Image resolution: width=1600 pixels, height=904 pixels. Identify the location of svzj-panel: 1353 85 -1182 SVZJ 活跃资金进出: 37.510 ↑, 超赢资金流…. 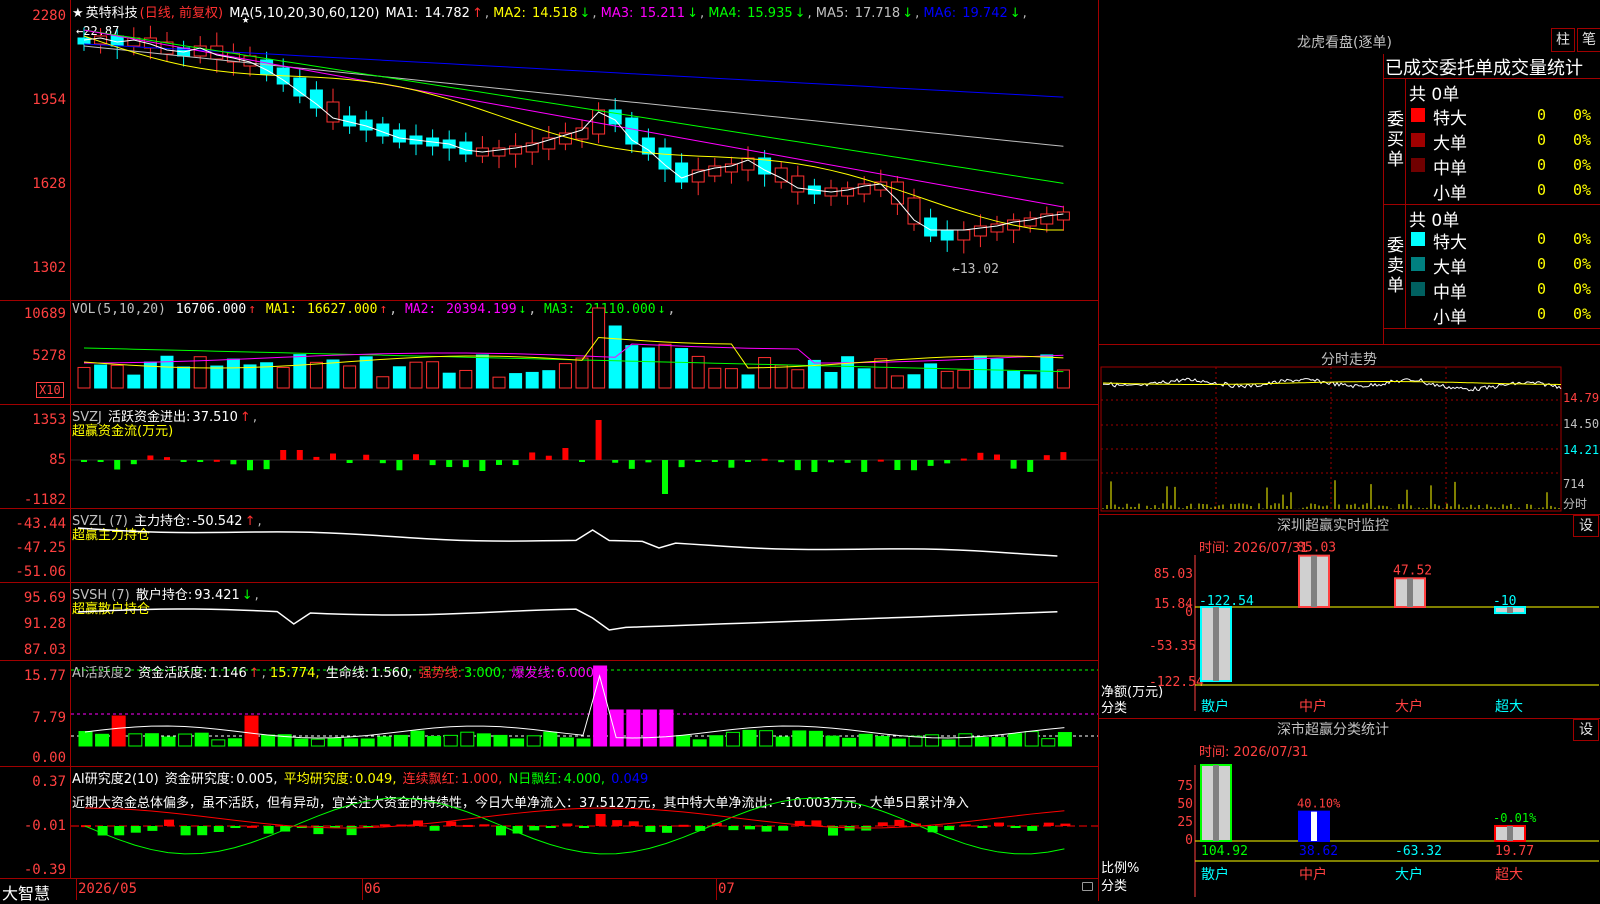
(549, 456).